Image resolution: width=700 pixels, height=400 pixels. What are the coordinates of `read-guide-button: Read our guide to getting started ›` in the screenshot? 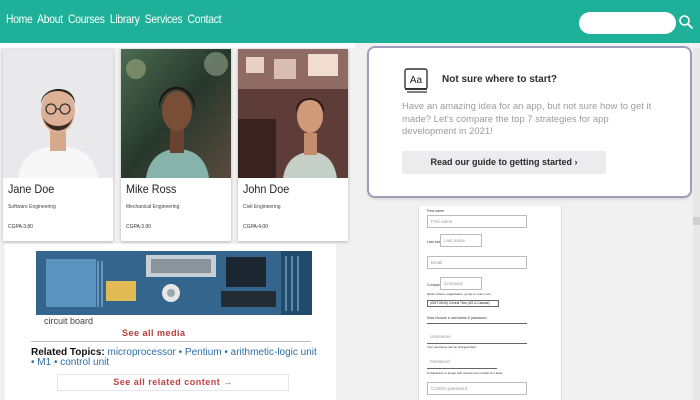 It's located at (504, 162).